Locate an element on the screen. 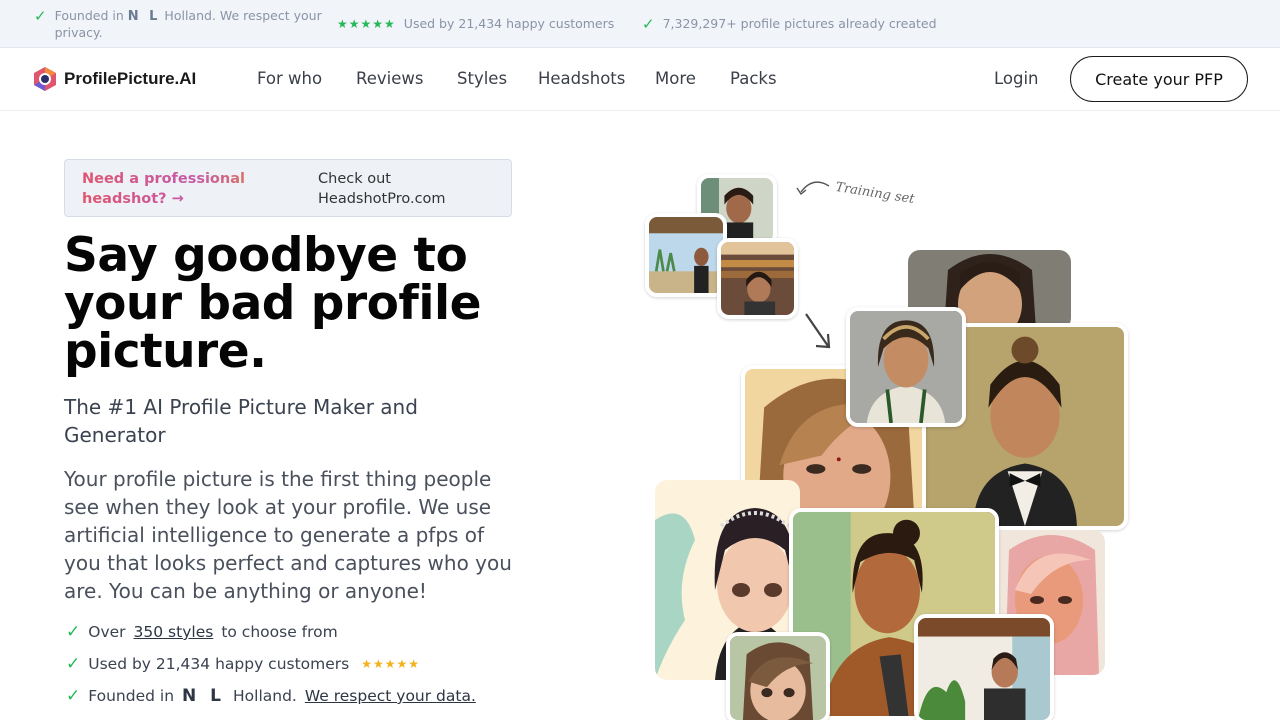 This screenshot has height=720, width=1280. brand-logo: ProfilePicture.AI is located at coordinates (114, 79).